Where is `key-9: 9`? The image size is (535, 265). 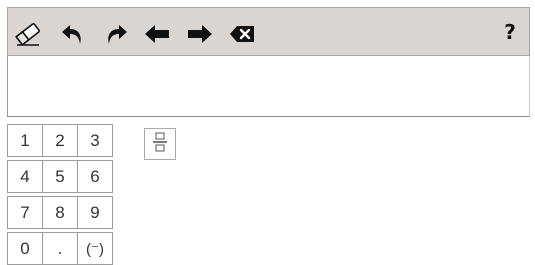 key-9: 9 is located at coordinates (95, 212).